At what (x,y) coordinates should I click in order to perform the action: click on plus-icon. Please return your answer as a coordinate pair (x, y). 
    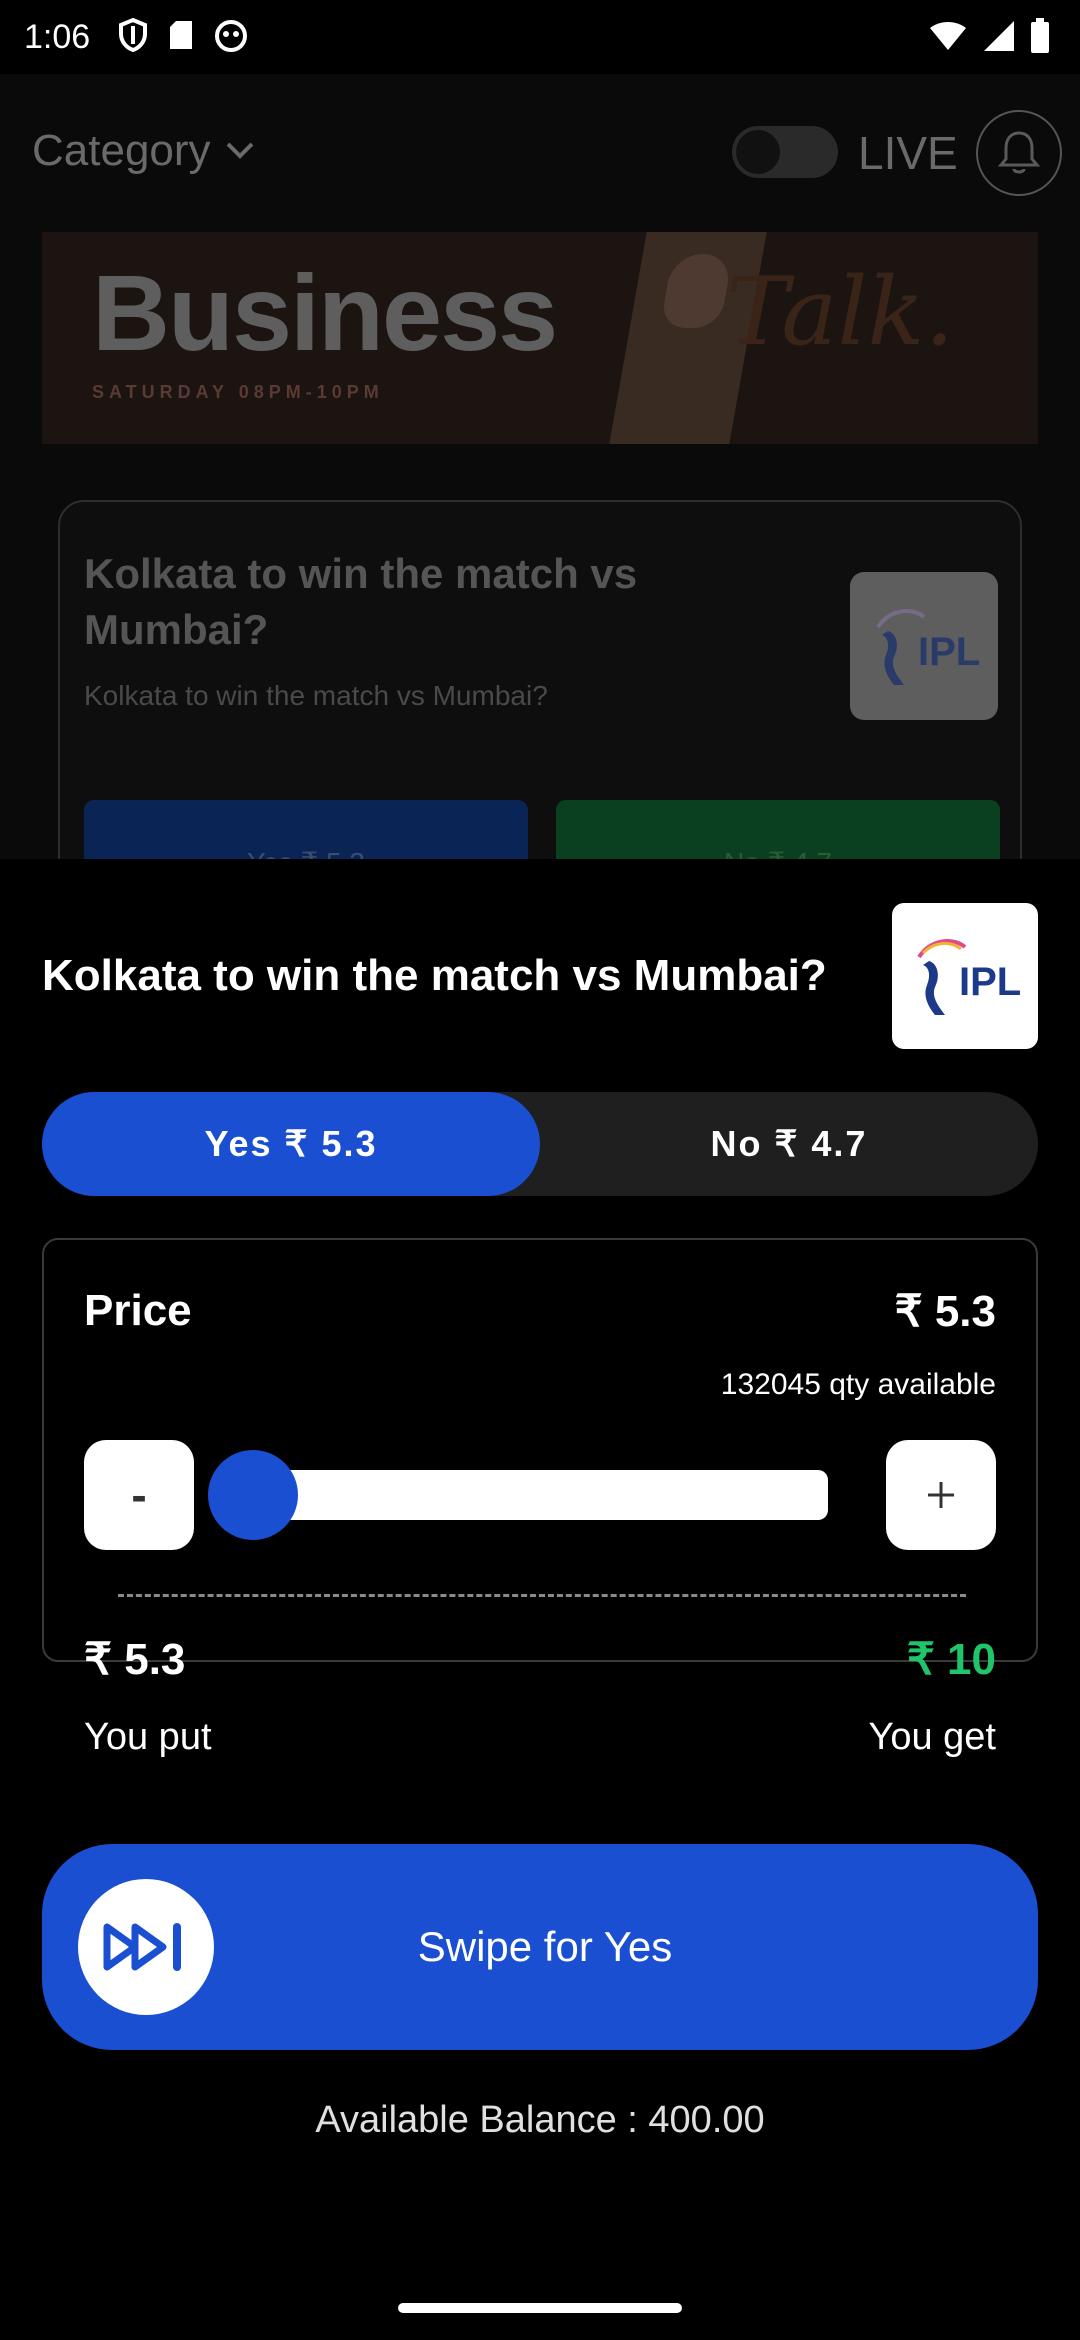
    Looking at the image, I should click on (941, 1495).